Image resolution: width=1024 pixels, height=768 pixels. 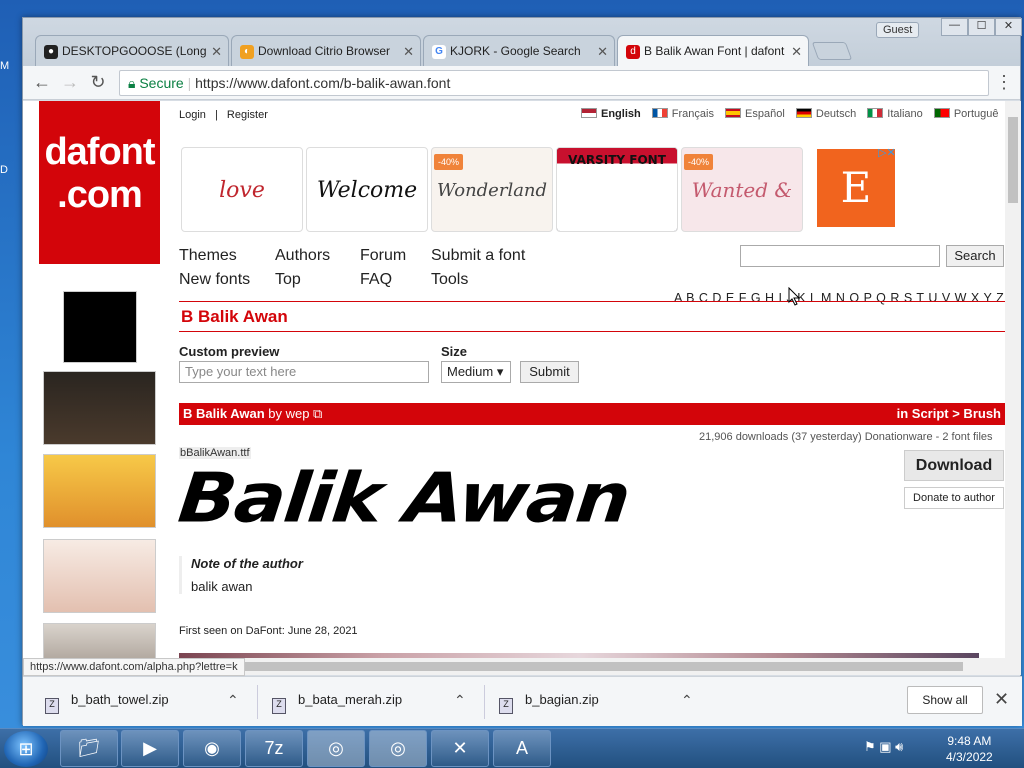 What do you see at coordinates (954, 465) in the screenshot?
I see `download-button: Download` at bounding box center [954, 465].